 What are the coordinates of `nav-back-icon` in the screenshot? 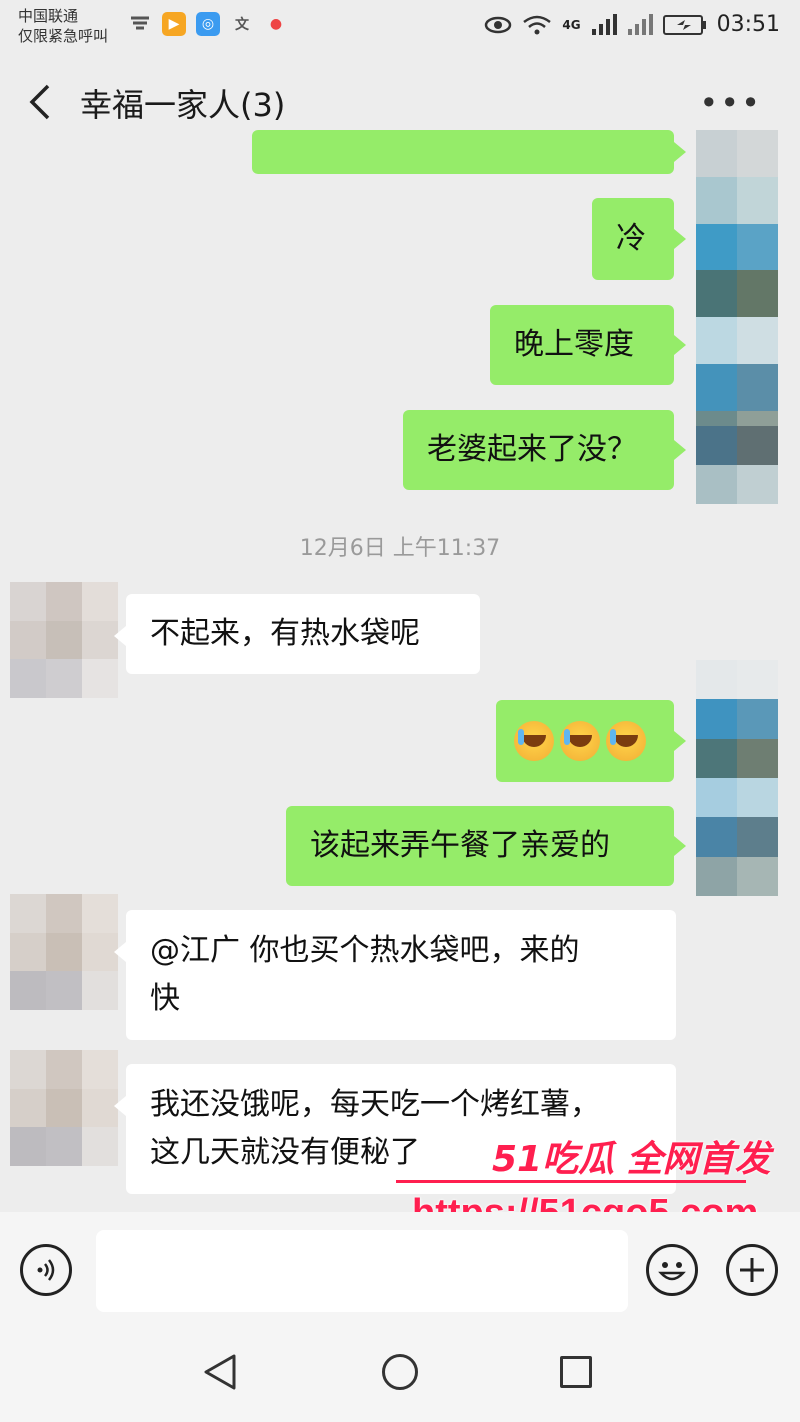 It's located at (220, 1372).